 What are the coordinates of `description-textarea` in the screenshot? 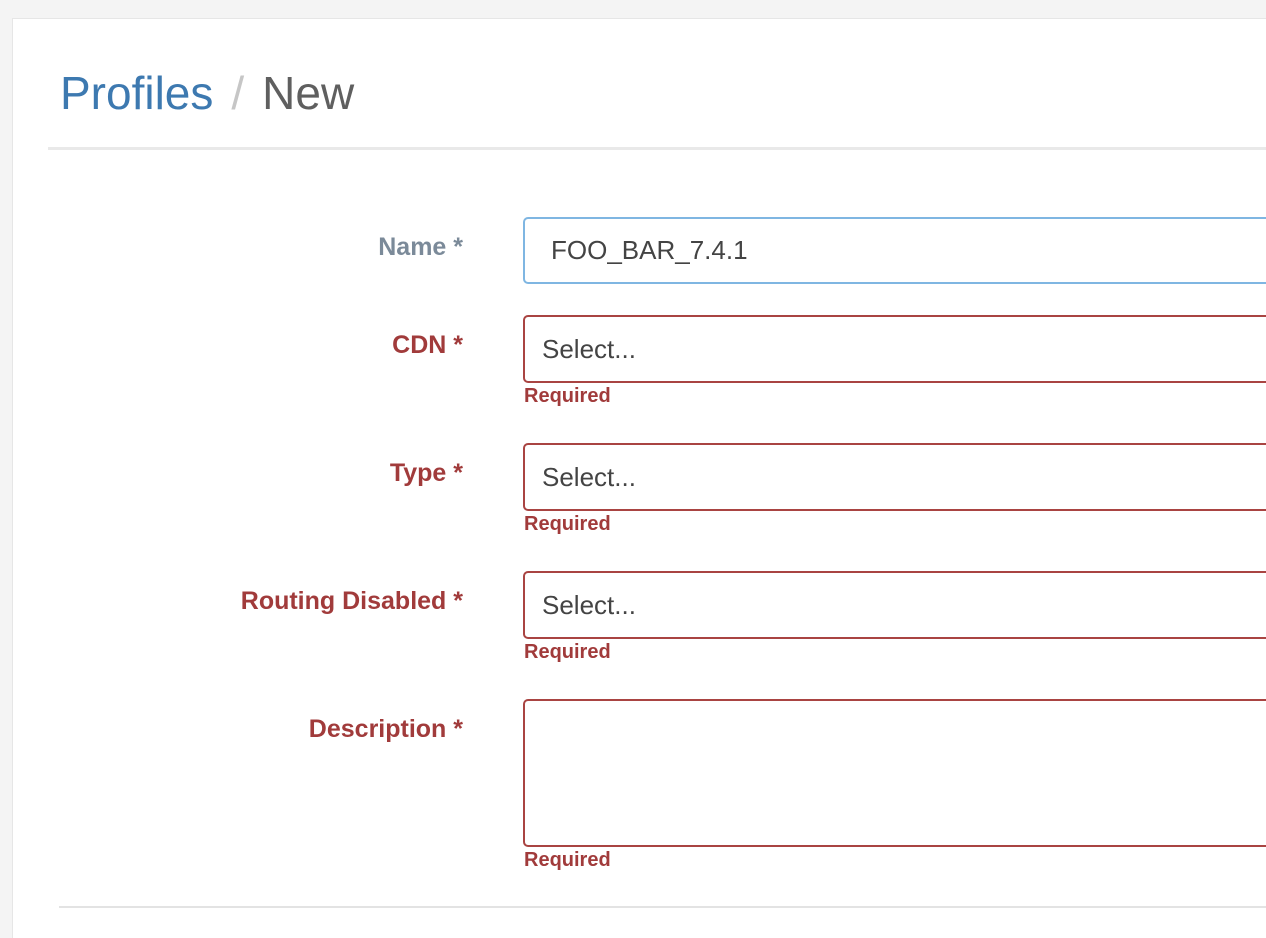 It's located at (894, 773).